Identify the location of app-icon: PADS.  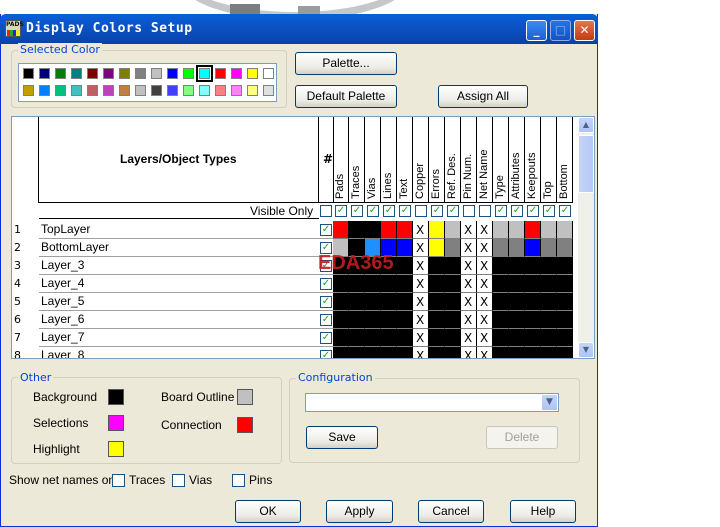
(14, 28).